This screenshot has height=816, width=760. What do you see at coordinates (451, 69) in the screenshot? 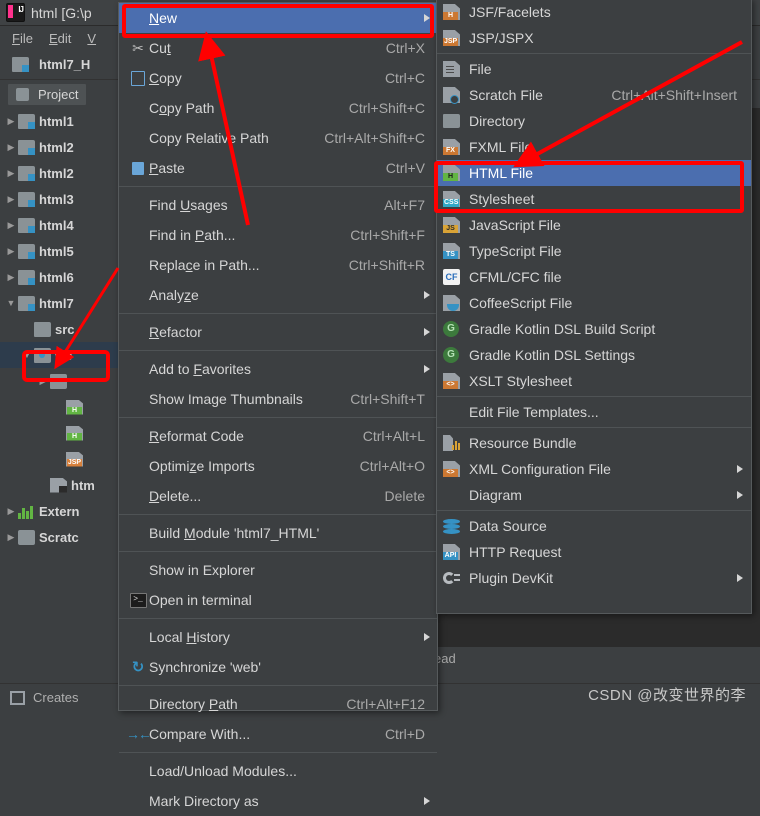
I see `plain-file-icon` at bounding box center [451, 69].